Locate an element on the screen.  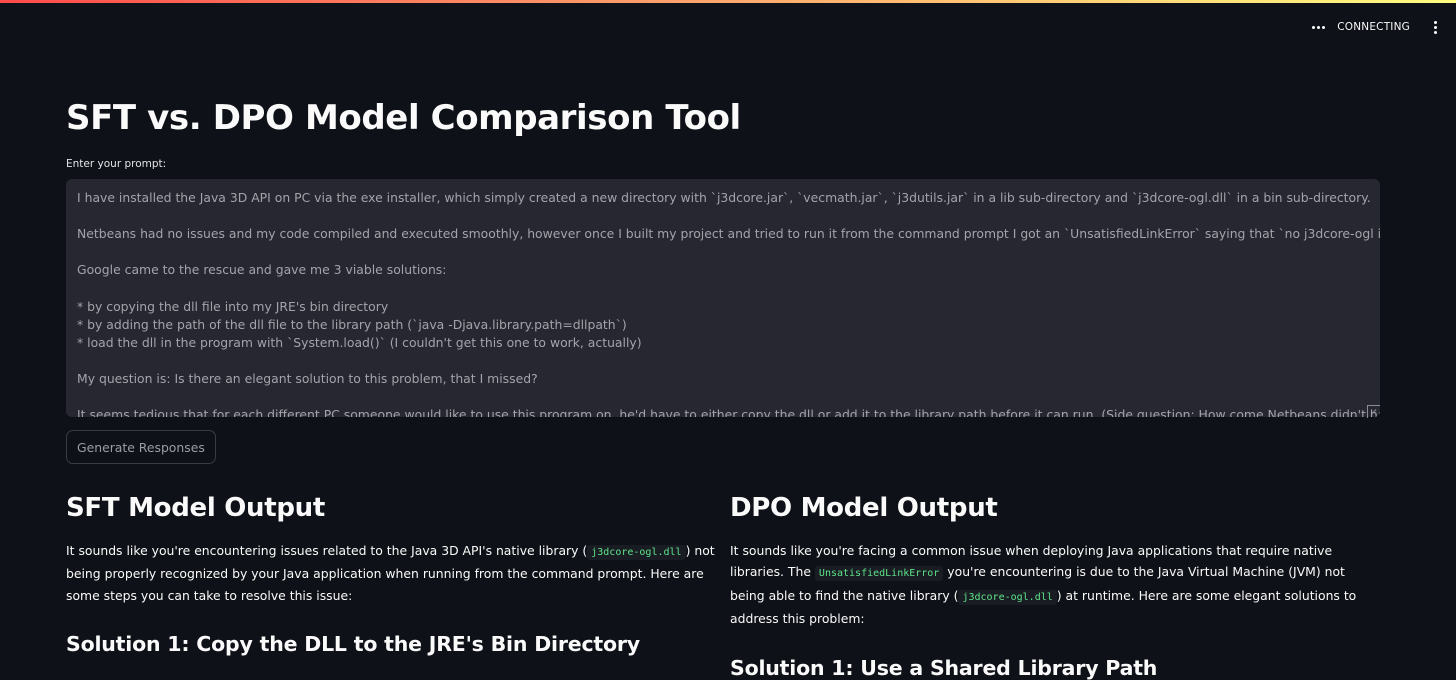
connection-status: CONNECTING is located at coordinates (1373, 27).